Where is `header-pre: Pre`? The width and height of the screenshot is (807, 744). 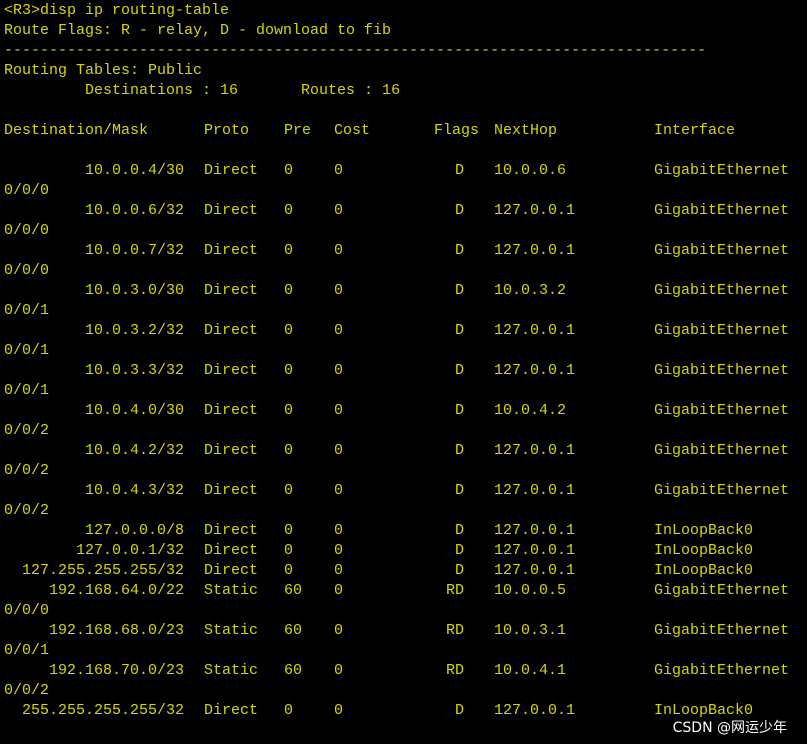
header-pre: Pre is located at coordinates (298, 130).